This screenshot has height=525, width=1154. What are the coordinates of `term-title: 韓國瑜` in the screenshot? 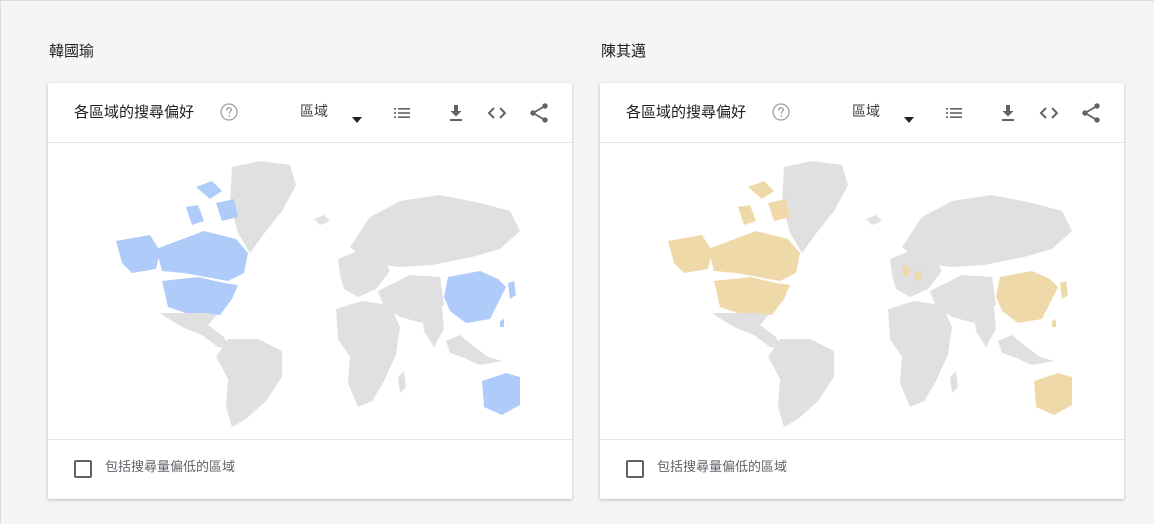 It's located at (72, 51).